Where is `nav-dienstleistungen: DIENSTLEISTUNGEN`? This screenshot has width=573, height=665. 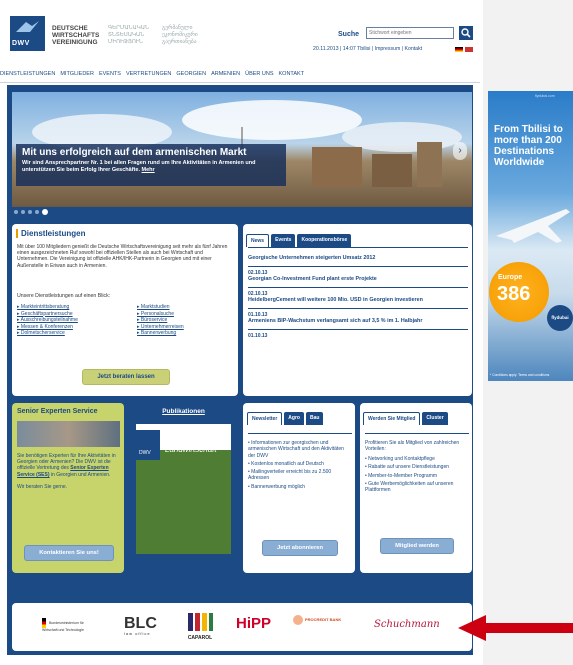
nav-dienstleistungen: DIENSTLEISTUNGEN is located at coordinates (30, 75).